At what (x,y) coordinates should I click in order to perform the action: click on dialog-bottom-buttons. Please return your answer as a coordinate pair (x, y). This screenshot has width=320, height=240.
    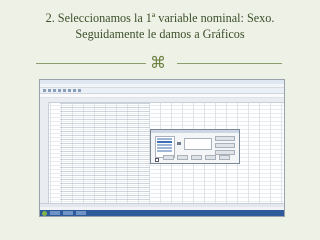
    Looking at the image, I should click on (196, 157).